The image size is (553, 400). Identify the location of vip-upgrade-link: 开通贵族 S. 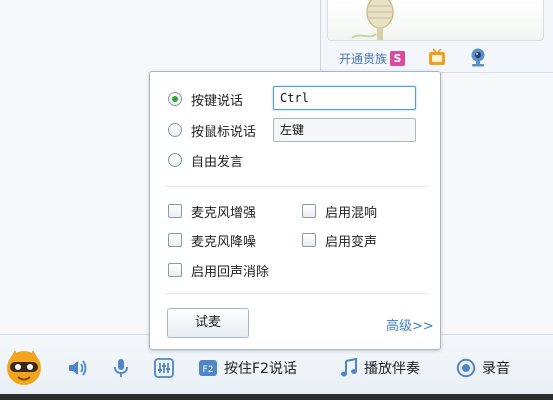
(372, 58).